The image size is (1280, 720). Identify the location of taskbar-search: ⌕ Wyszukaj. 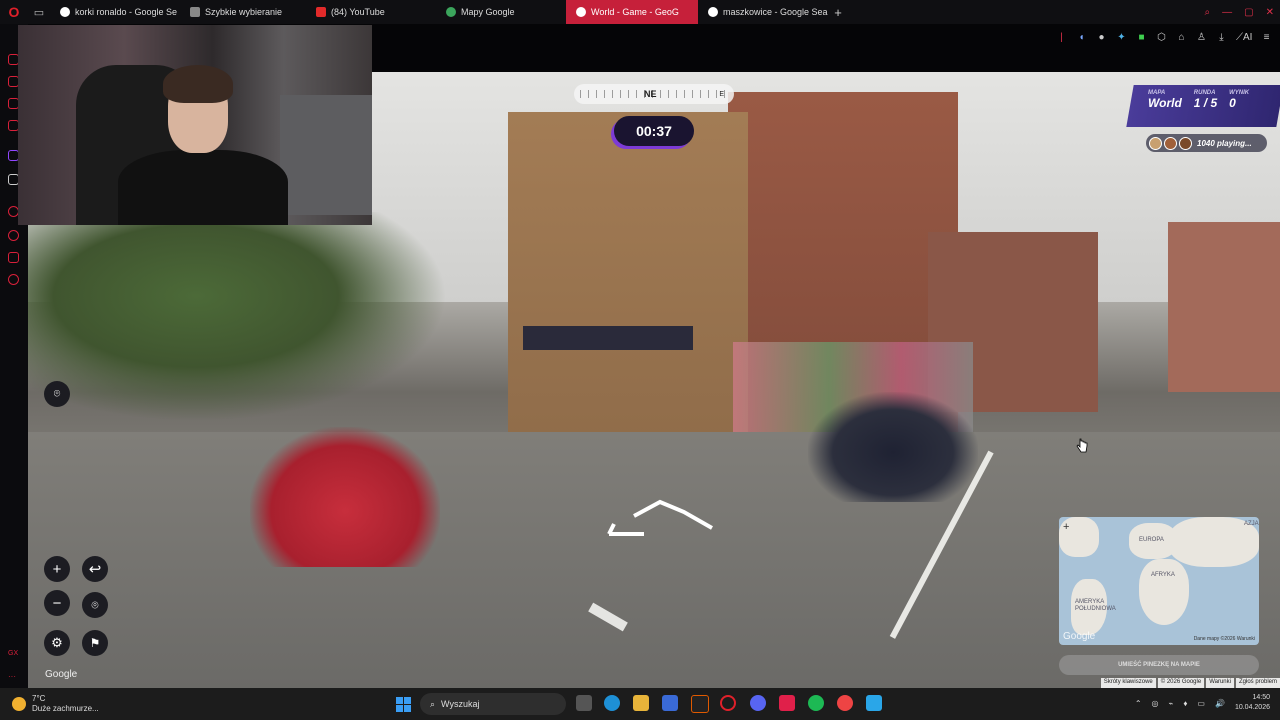
(493, 704).